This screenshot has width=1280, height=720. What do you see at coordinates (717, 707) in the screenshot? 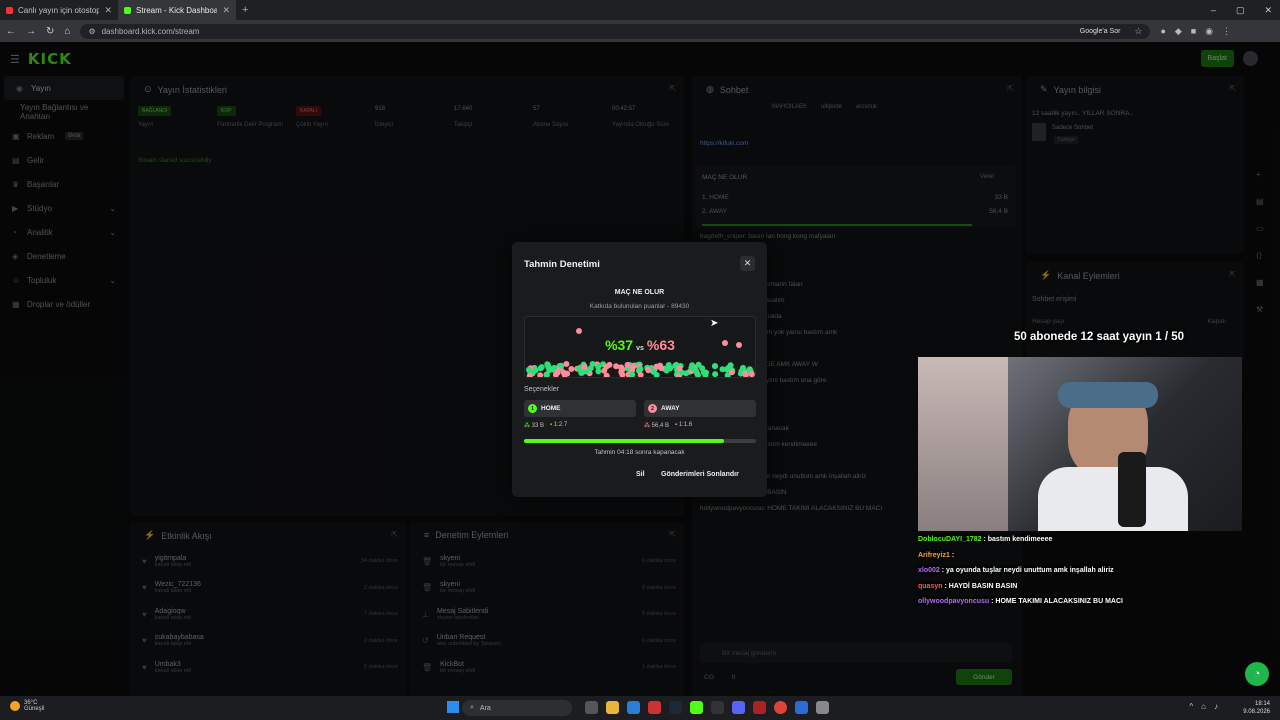
I see `obs-icon` at bounding box center [717, 707].